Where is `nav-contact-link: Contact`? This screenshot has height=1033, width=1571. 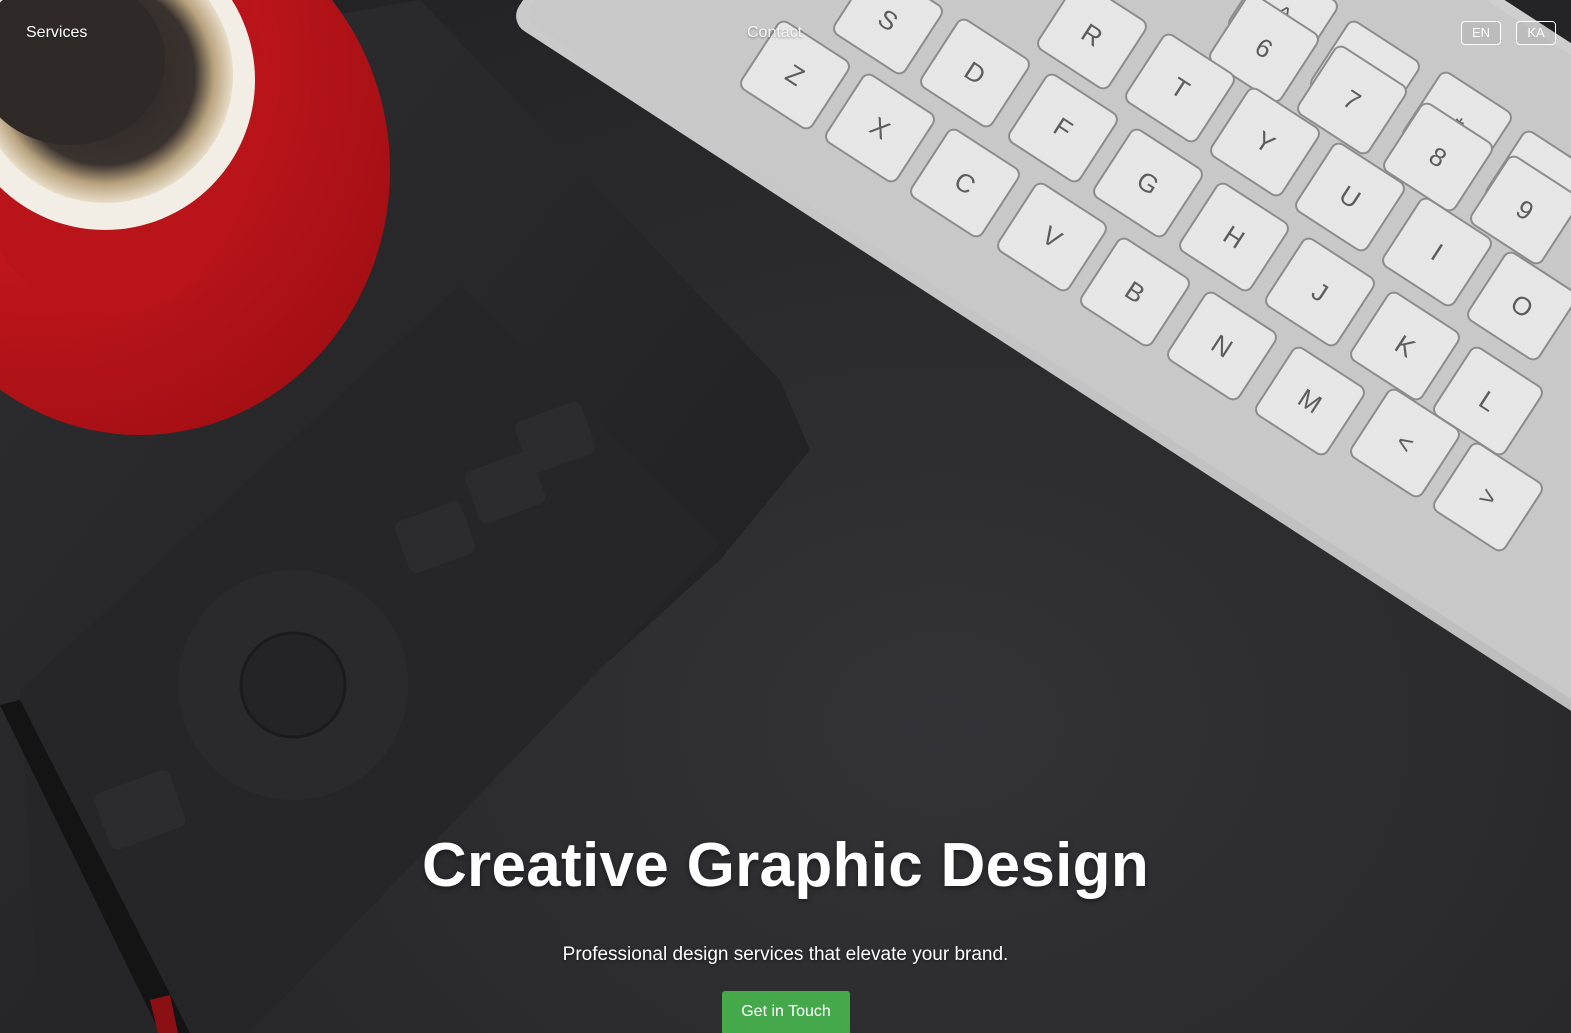 nav-contact-link: Contact is located at coordinates (774, 33).